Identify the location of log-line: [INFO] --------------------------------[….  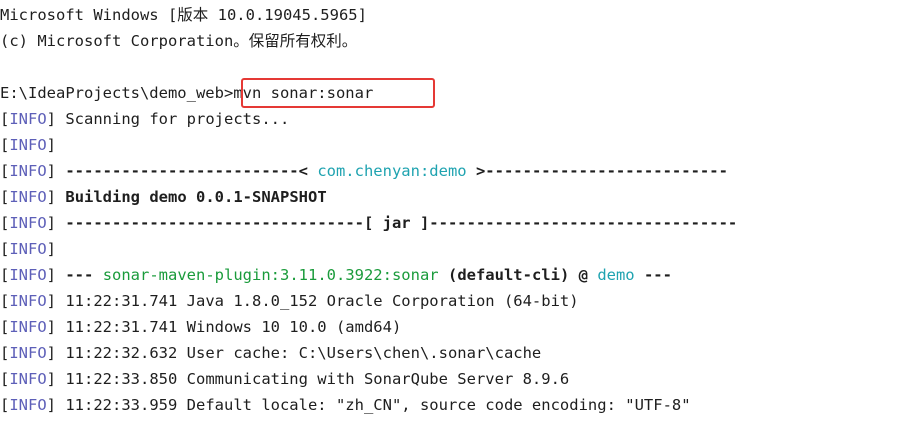
(369, 223).